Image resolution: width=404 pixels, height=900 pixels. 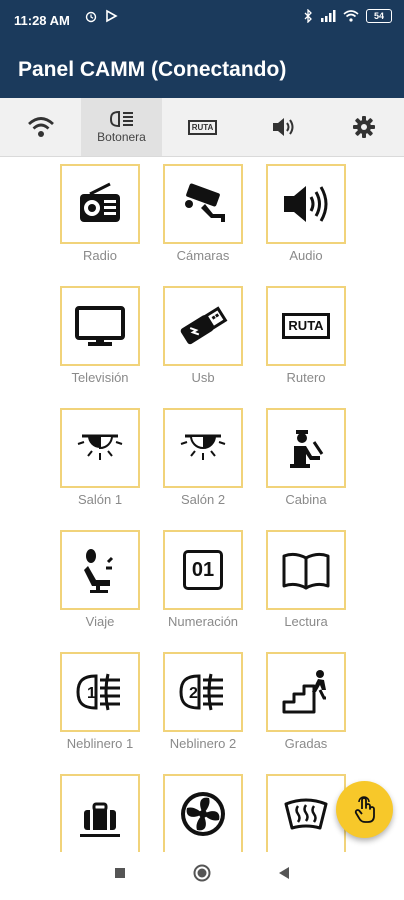 I want to click on tab-wifi, so click(x=40, y=127).